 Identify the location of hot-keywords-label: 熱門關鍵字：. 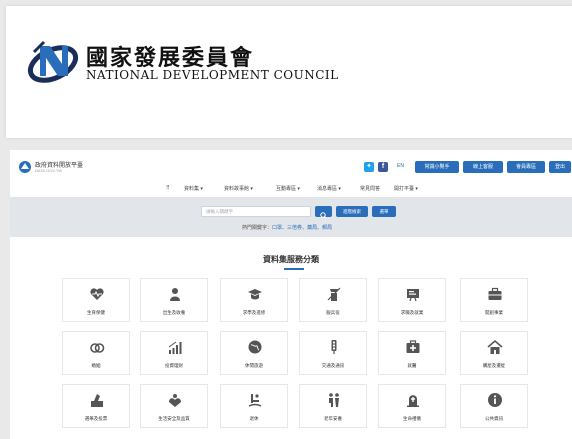
(257, 228).